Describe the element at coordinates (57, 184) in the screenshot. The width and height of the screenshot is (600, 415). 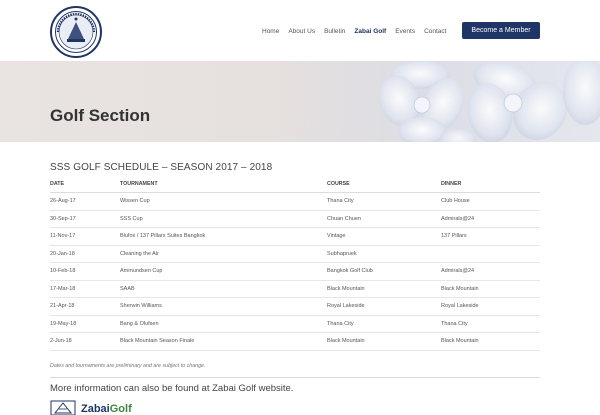
I see `column-header-date: DATE` at that location.